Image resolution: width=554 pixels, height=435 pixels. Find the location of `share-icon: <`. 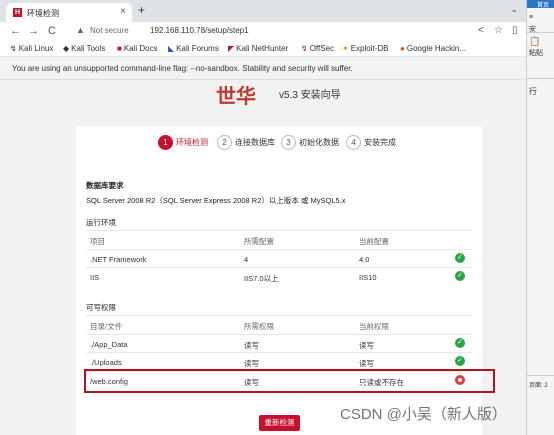

share-icon: < is located at coordinates (481, 30).